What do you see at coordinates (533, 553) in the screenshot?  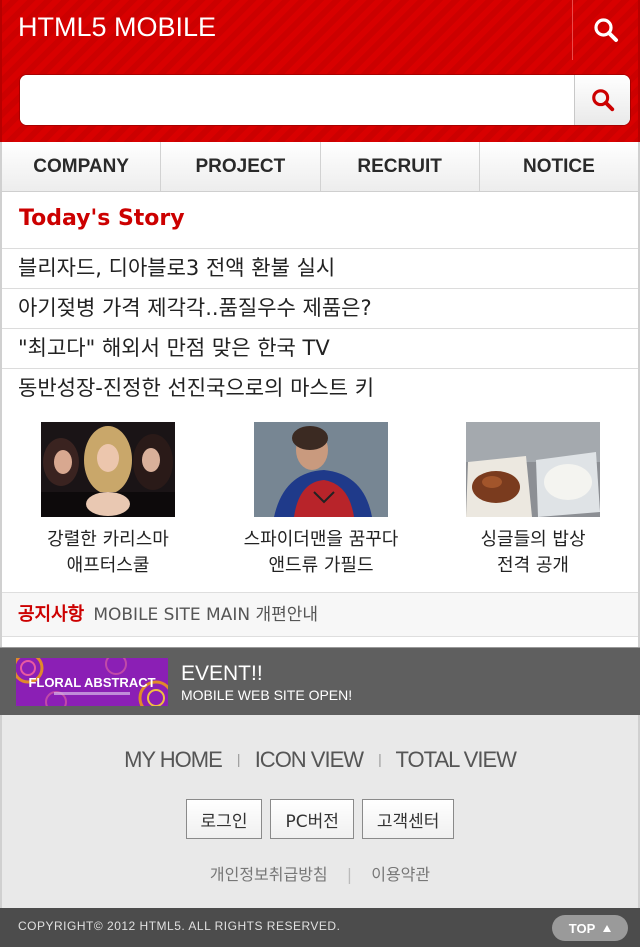 I see `thumbnail-caption: 싱글들의 밥상 전격 공개` at bounding box center [533, 553].